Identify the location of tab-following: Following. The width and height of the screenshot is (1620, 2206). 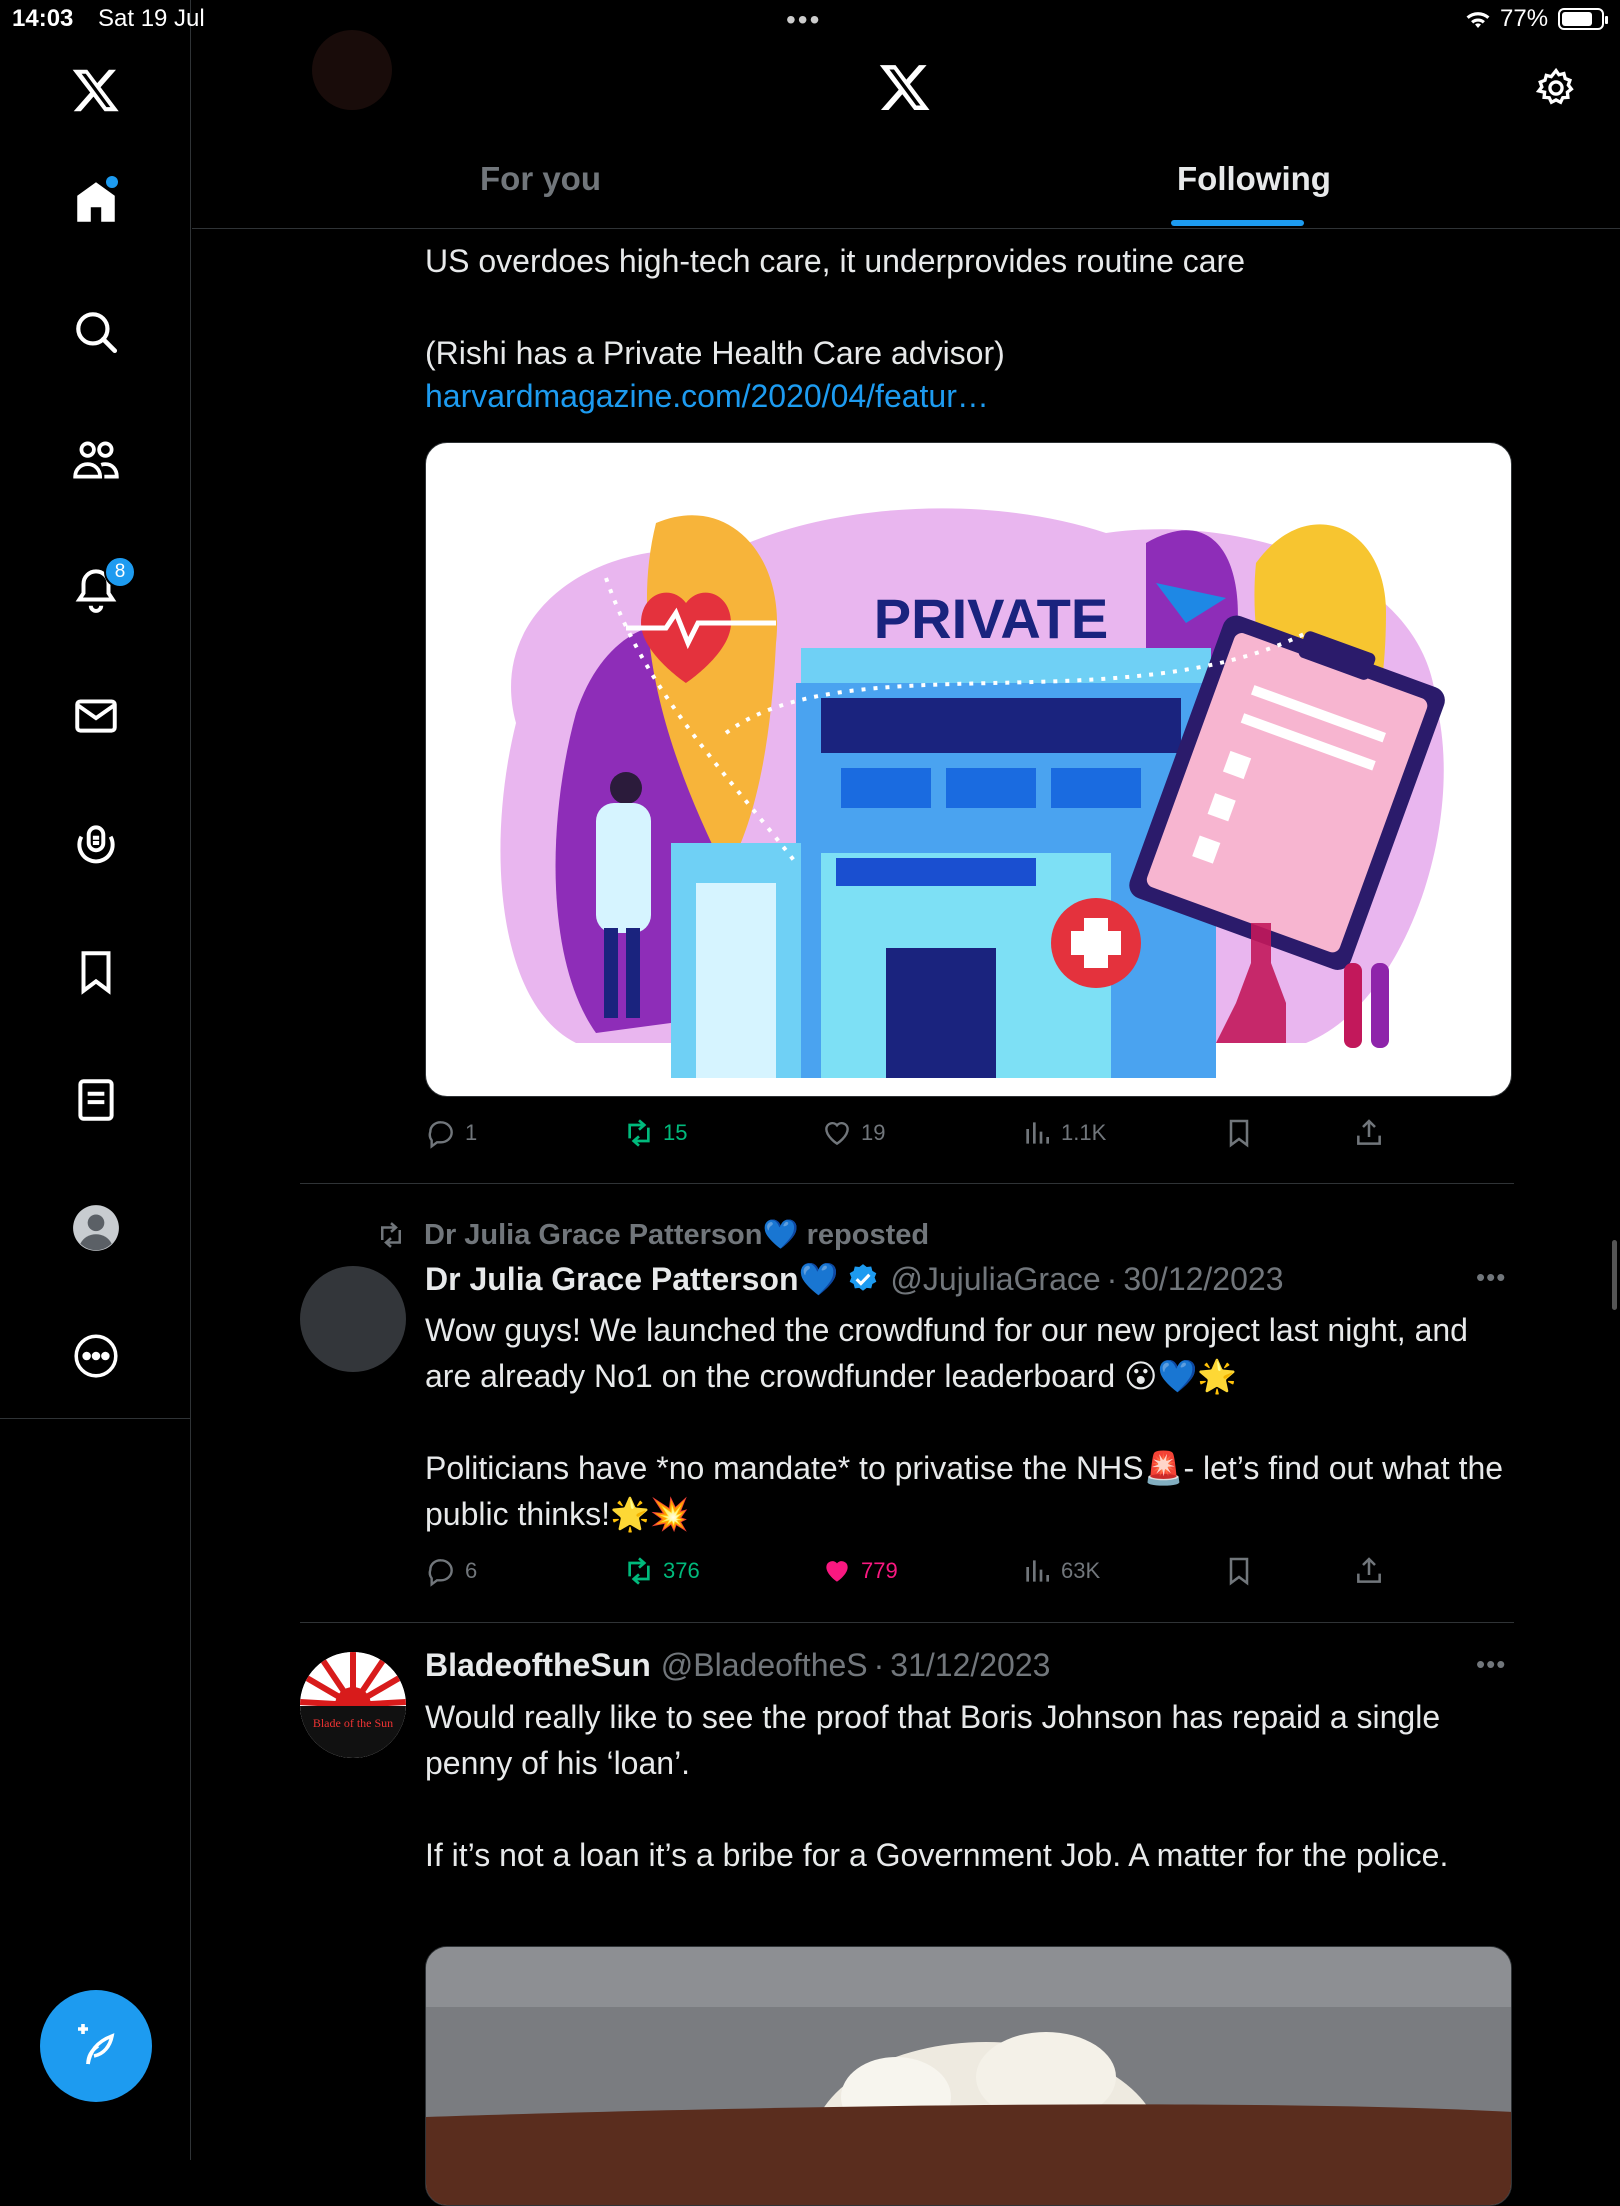
(1254, 179).